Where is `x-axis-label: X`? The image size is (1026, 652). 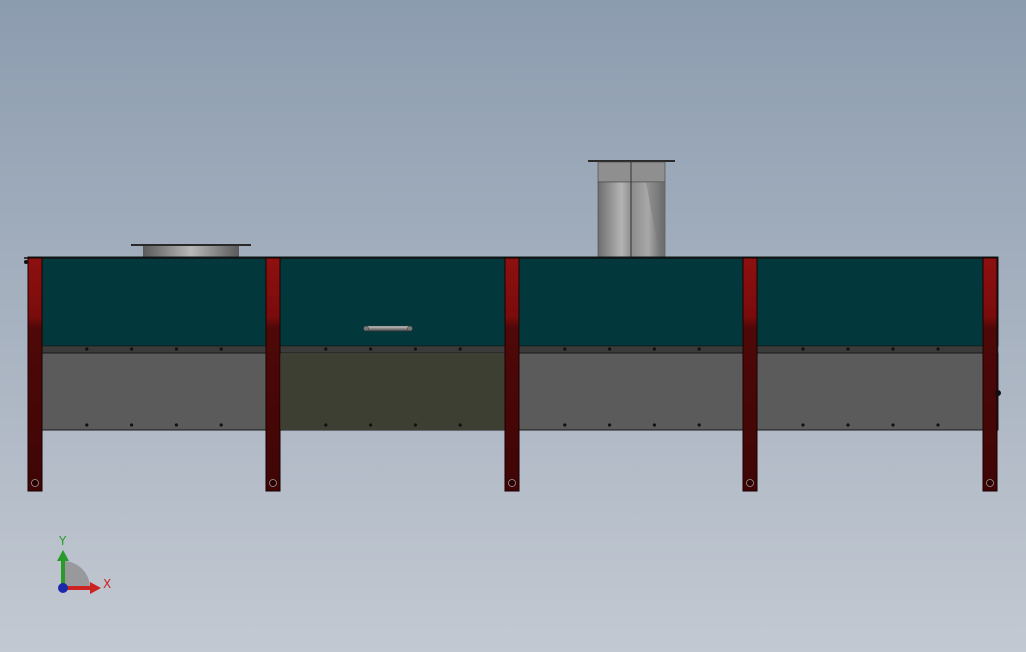 x-axis-label: X is located at coordinates (107, 584).